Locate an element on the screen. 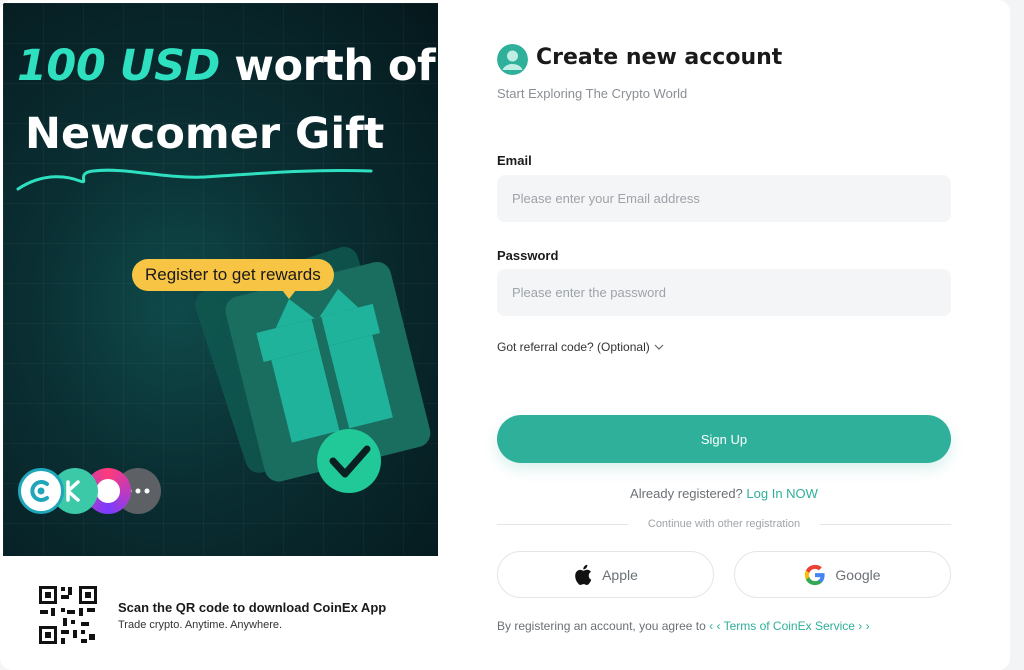  qr-subtitle: Trade crypto. Anytime. Anywhere. is located at coordinates (200, 625).